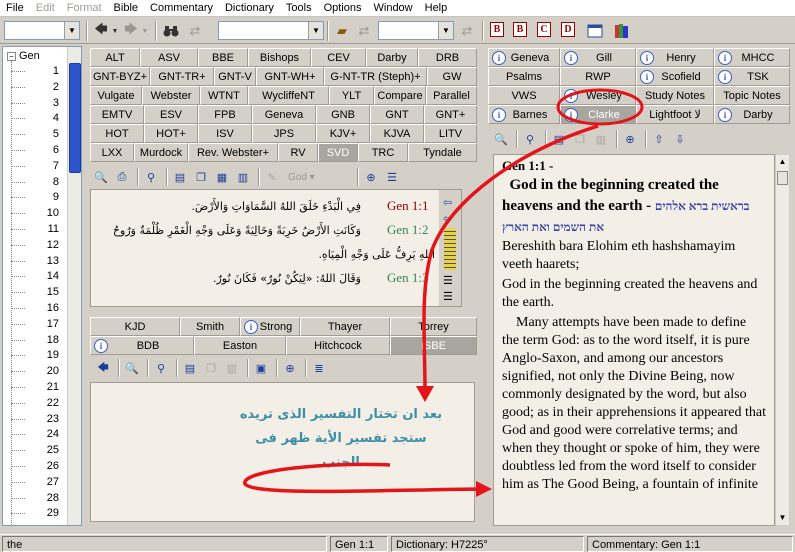  What do you see at coordinates (319, 368) in the screenshot?
I see `strongs-numbers-icon: ≣` at bounding box center [319, 368].